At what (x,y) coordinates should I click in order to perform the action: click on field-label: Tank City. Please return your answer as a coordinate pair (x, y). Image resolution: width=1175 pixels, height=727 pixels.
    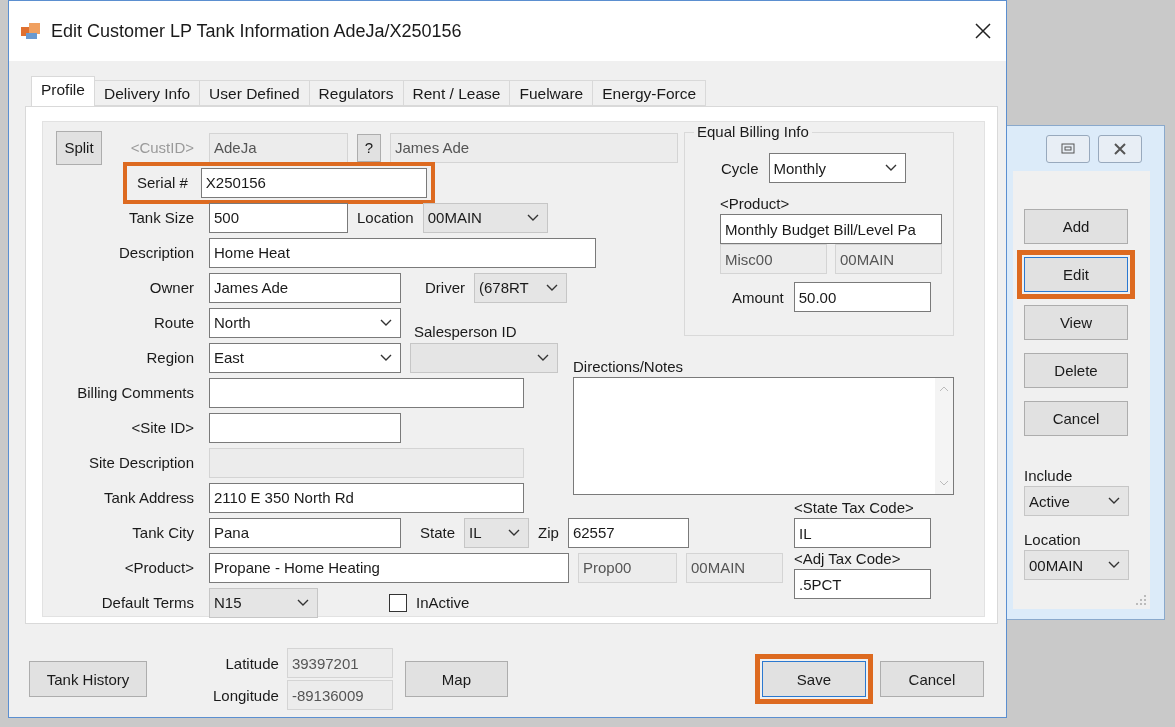
    Looking at the image, I should click on (163, 532).